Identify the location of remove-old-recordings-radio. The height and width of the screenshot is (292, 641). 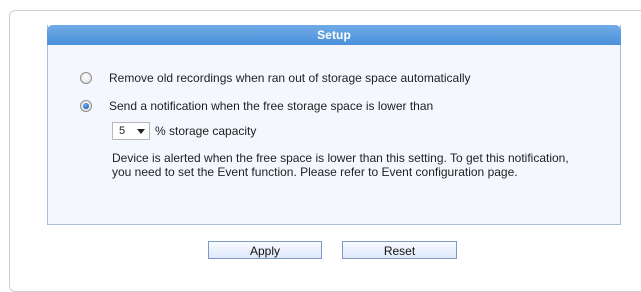
(86, 78).